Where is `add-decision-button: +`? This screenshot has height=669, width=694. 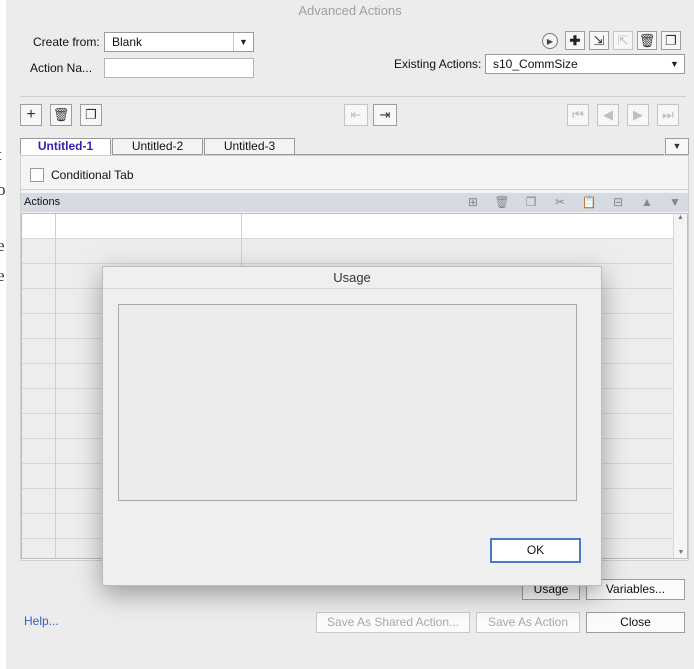
add-decision-button: + is located at coordinates (31, 115).